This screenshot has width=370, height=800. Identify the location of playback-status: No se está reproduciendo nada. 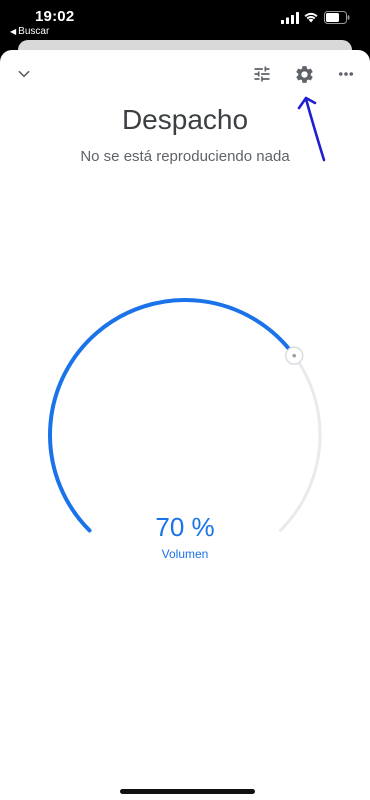
(185, 156).